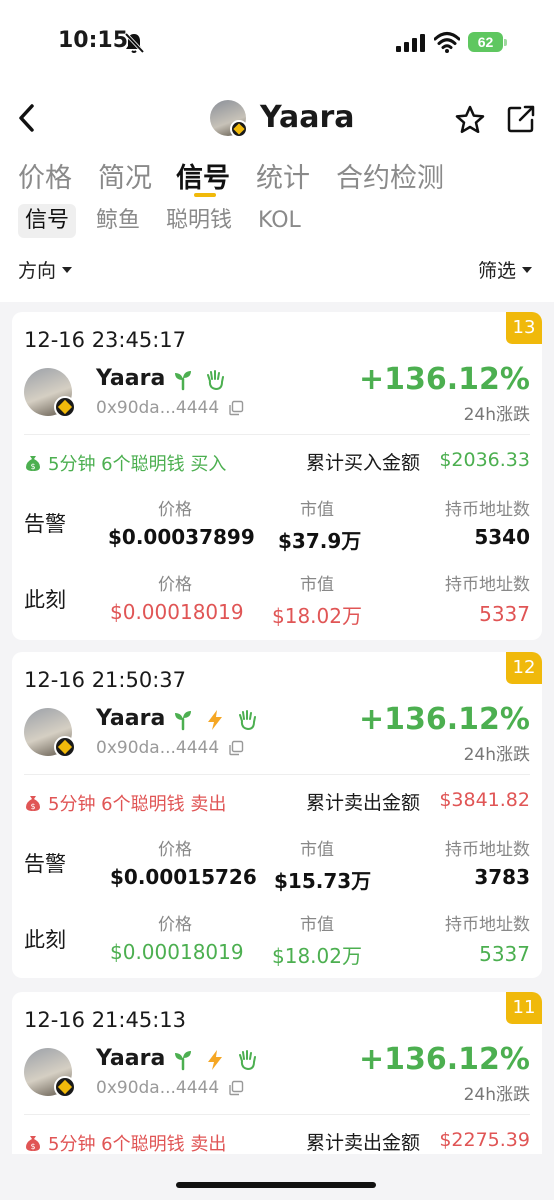  Describe the element at coordinates (390, 175) in the screenshot. I see `tab-contract-check: 合约检测` at that location.